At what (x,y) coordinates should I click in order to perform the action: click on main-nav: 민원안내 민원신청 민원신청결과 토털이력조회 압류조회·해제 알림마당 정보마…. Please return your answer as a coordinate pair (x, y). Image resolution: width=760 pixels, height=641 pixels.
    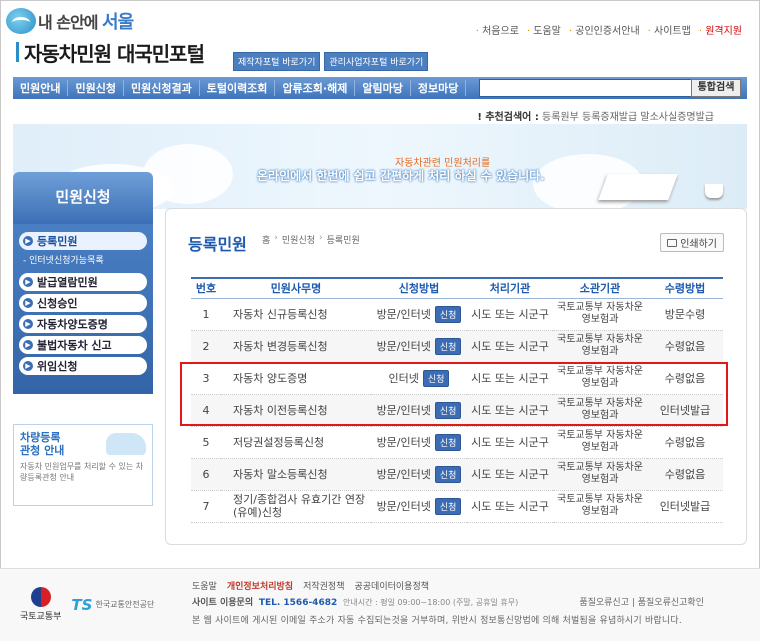
    Looking at the image, I should click on (380, 88).